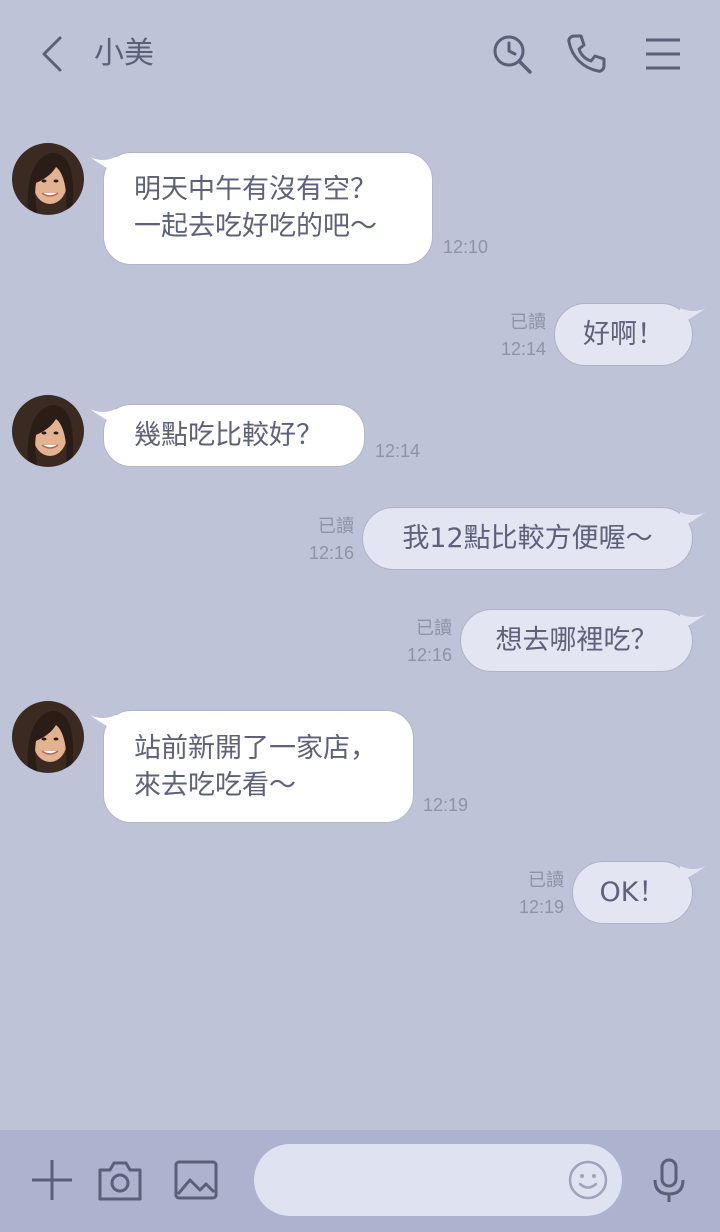 Image resolution: width=720 pixels, height=1232 pixels. I want to click on microphone-icon, so click(669, 1180).